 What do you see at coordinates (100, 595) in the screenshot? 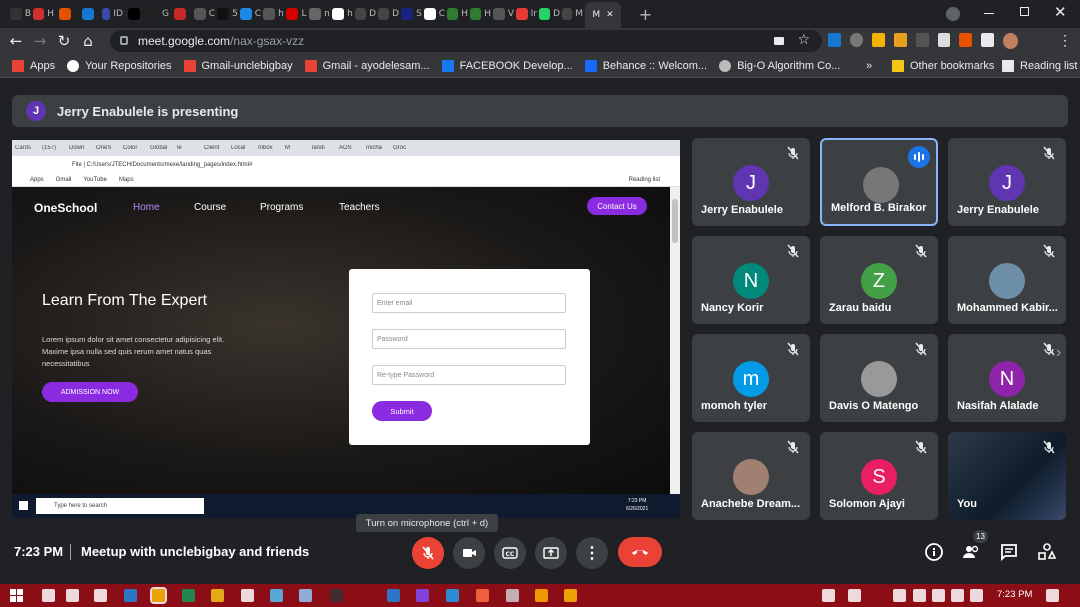
I see `task-view-icon` at bounding box center [100, 595].